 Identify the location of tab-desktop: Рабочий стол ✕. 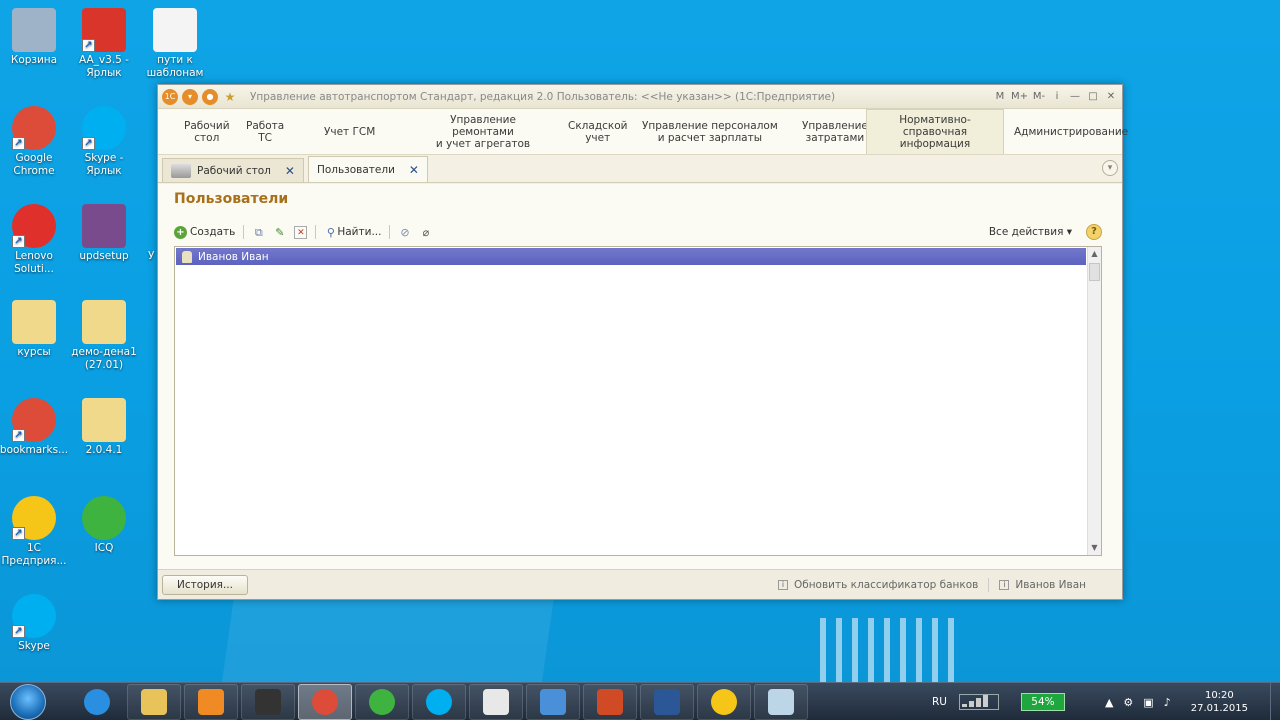
(233, 170).